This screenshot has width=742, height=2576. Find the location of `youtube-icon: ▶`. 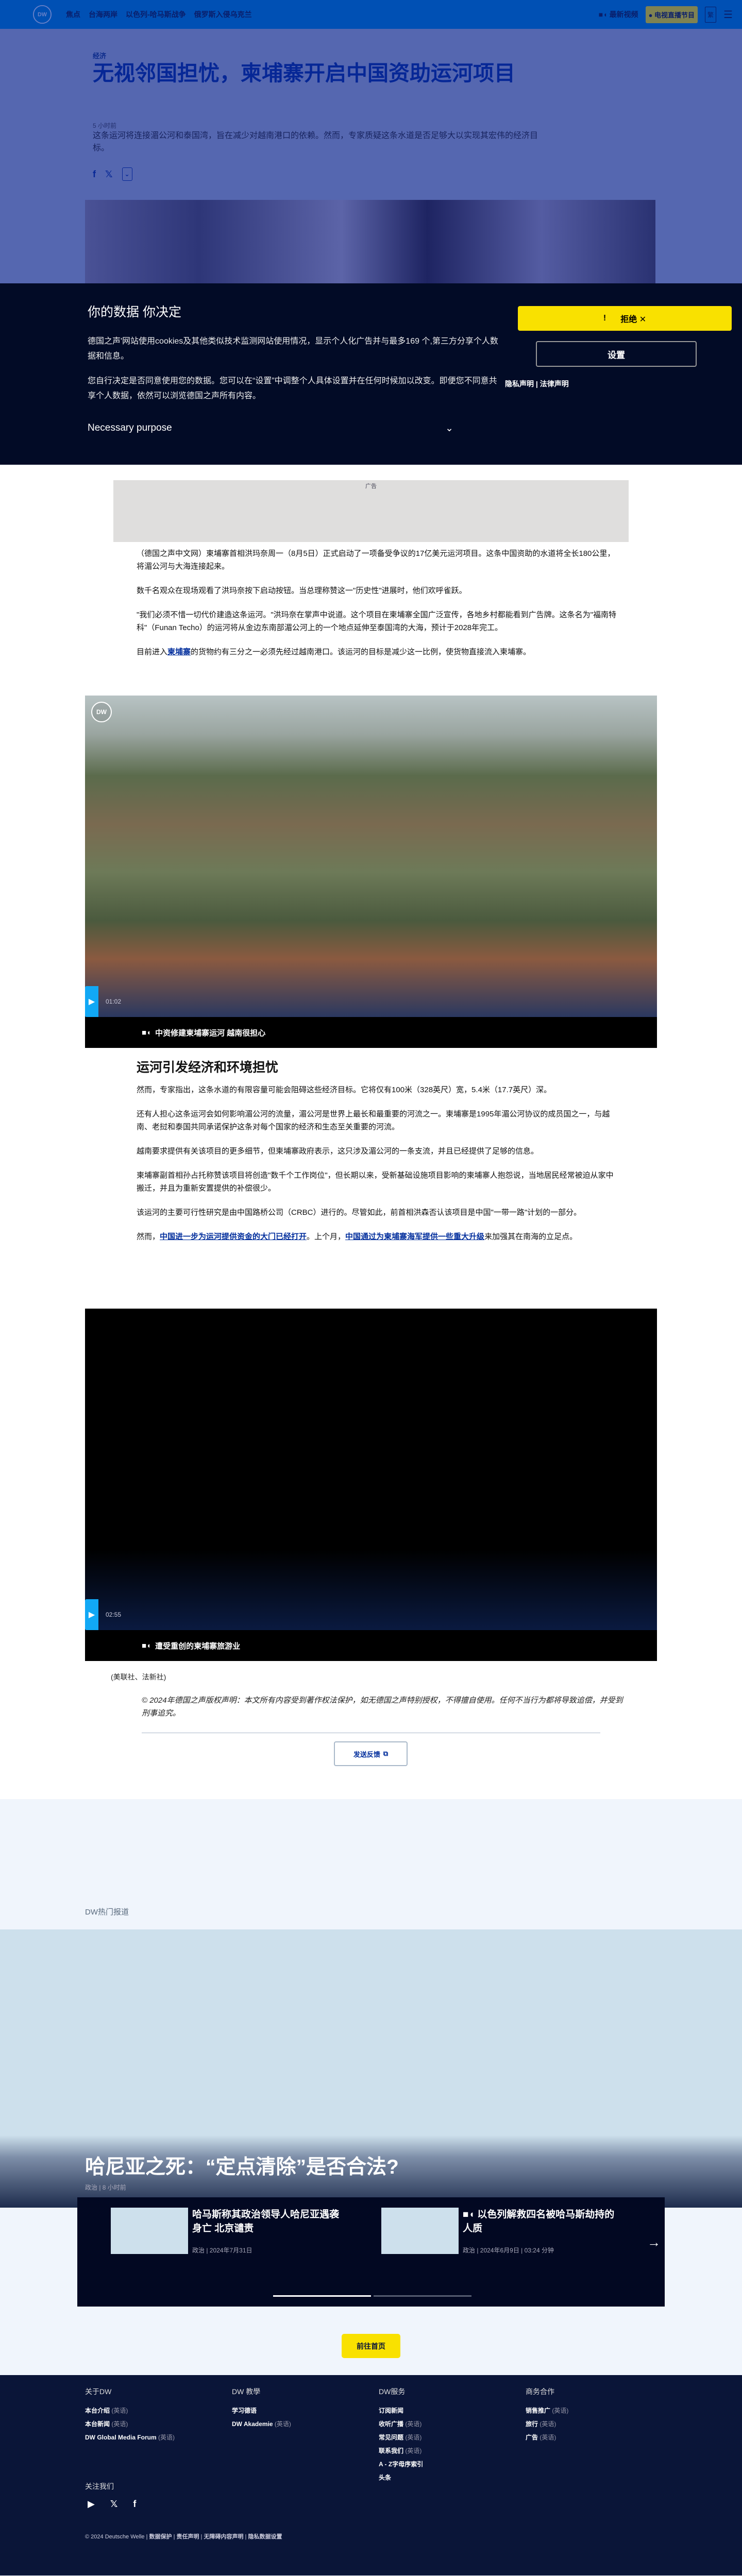

youtube-icon: ▶ is located at coordinates (91, 2504).